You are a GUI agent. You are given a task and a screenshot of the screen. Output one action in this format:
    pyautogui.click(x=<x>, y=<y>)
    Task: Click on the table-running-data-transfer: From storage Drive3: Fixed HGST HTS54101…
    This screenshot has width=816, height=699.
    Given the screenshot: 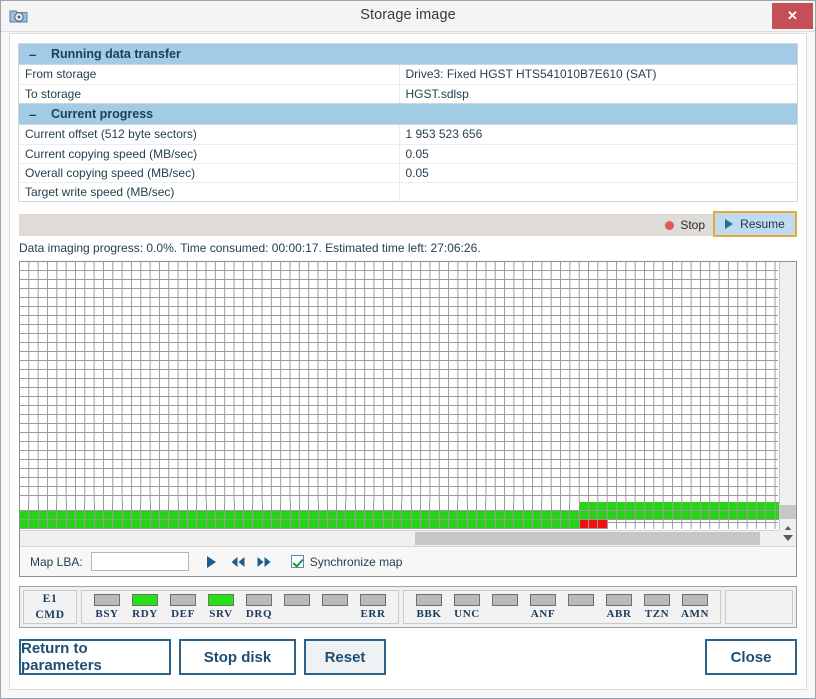 What is the action you would take?
    pyautogui.click(x=408, y=84)
    